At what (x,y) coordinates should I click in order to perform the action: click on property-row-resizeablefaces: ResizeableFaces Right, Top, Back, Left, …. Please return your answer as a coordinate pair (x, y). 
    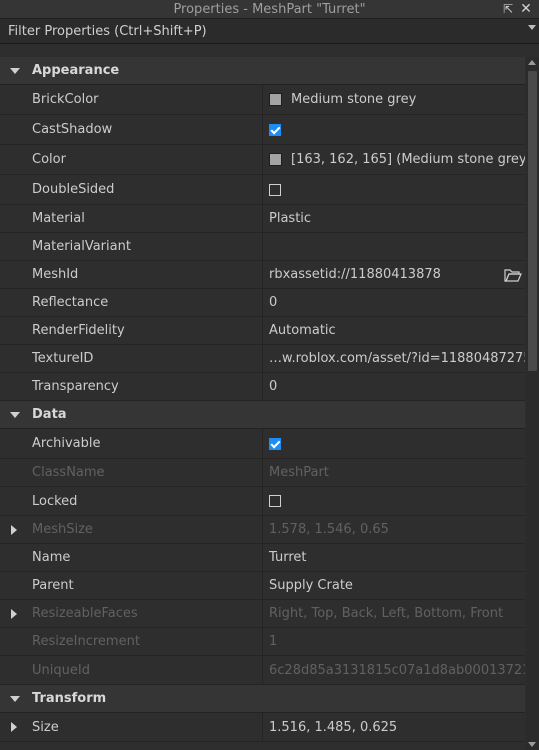
    Looking at the image, I should click on (262, 614).